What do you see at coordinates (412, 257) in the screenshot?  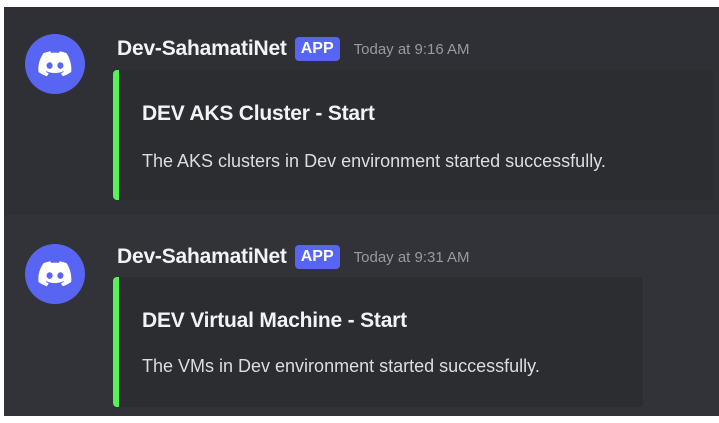 I see `timestamp: Today at 9:31 AM` at bounding box center [412, 257].